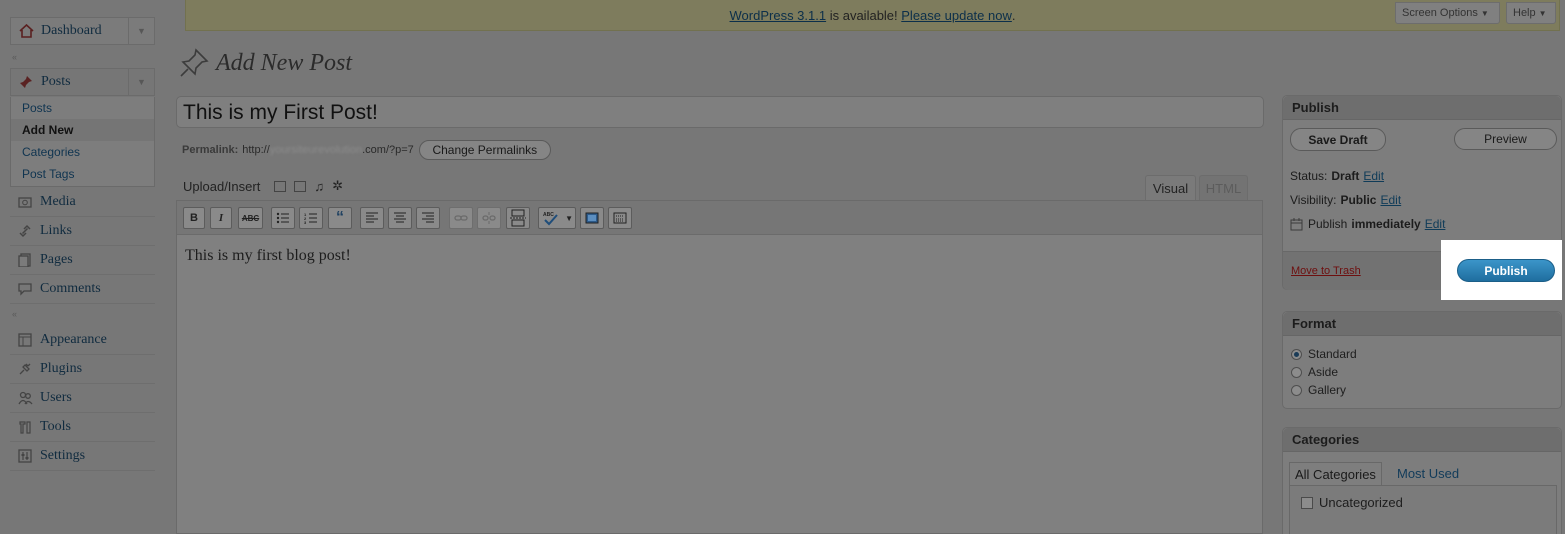  Describe the element at coordinates (82, 231) in the screenshot. I see `menu-links: Links` at that location.